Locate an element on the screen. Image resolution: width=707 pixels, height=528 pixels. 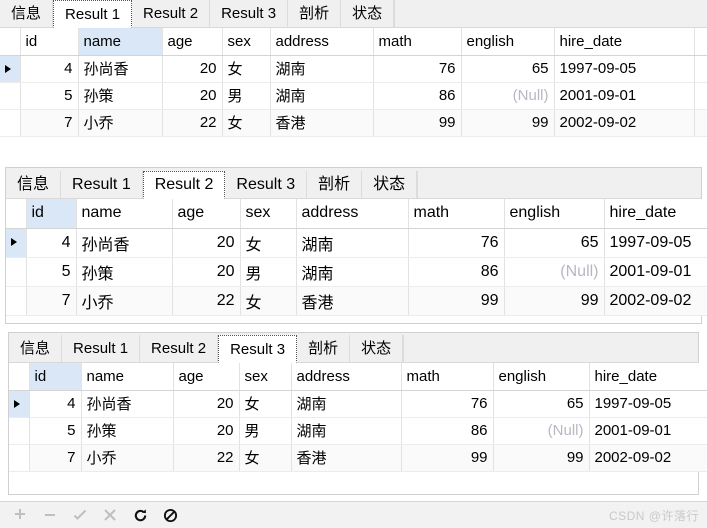
cell-age: 22 is located at coordinates (206, 458).